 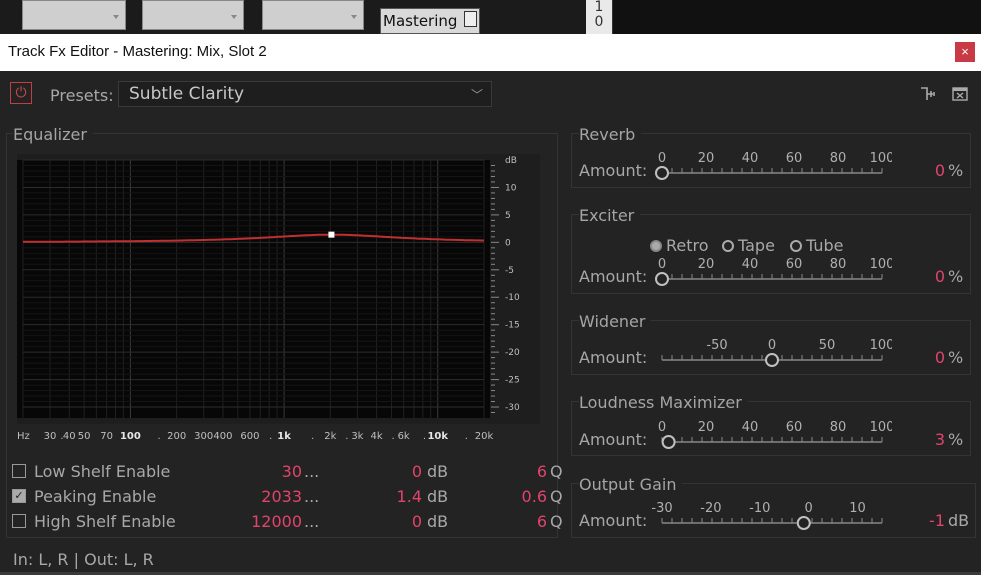 I want to click on loudness-value: 3, so click(x=920, y=439).